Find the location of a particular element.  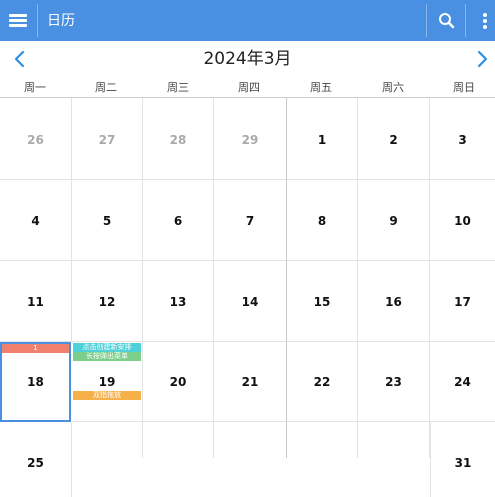

day-cell: 11 is located at coordinates (36, 301).